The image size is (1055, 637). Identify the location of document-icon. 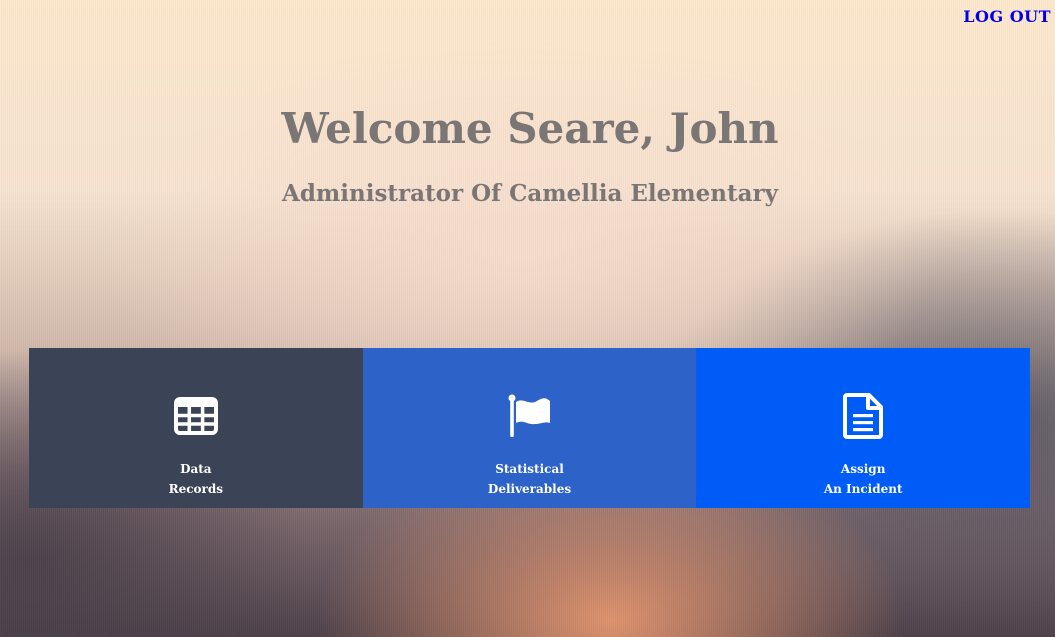
(863, 416).